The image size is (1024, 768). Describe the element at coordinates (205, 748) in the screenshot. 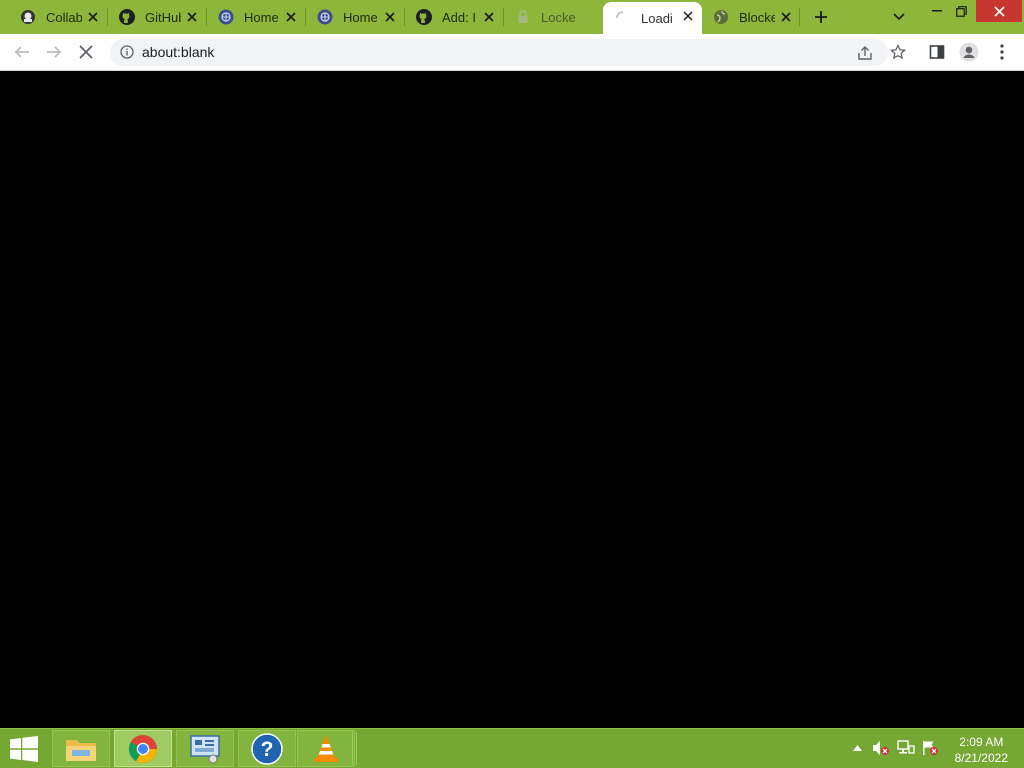

I see `control-panel-icon` at that location.